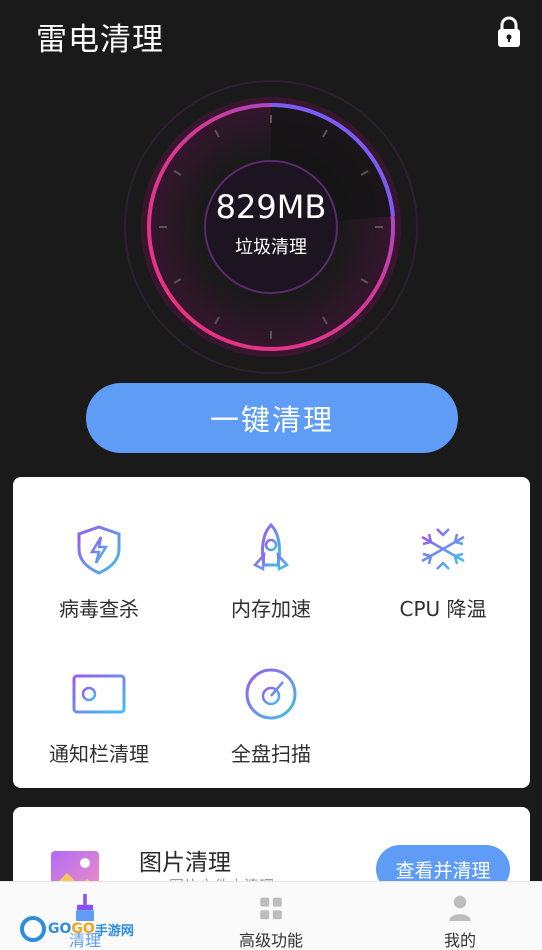  What do you see at coordinates (271, 694) in the screenshot?
I see `disk-icon` at bounding box center [271, 694].